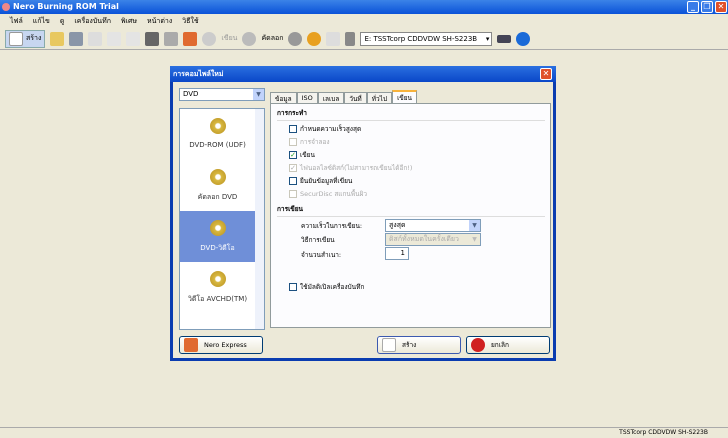 This screenshot has height=438, width=728. I want to click on copy-button: คัดลอก, so click(272, 39).